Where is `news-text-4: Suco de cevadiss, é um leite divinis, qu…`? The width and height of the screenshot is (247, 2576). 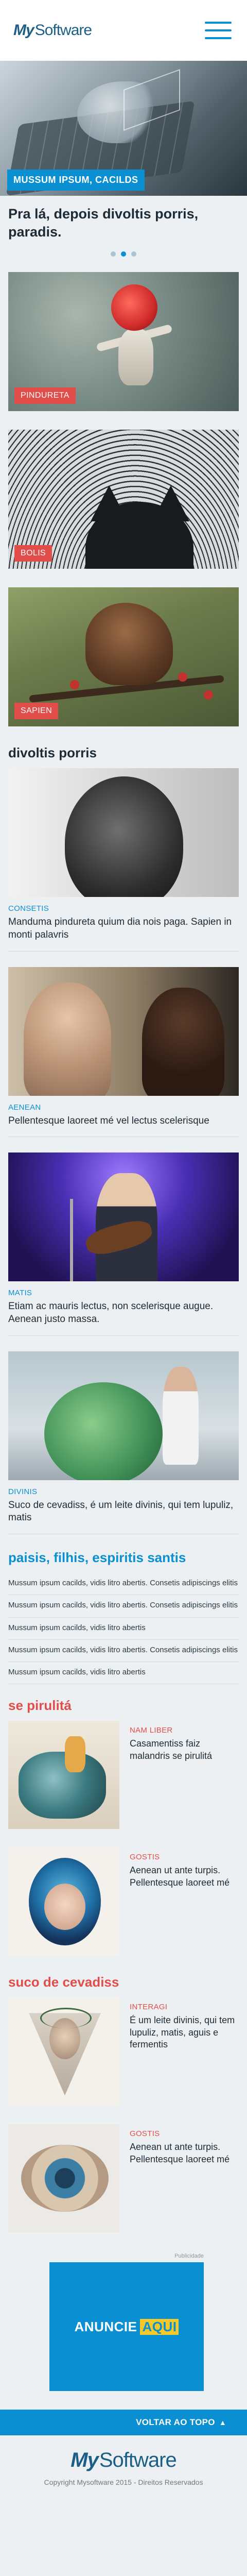 news-text-4: Suco de cevadiss, é um leite divinis, qu… is located at coordinates (123, 1517).